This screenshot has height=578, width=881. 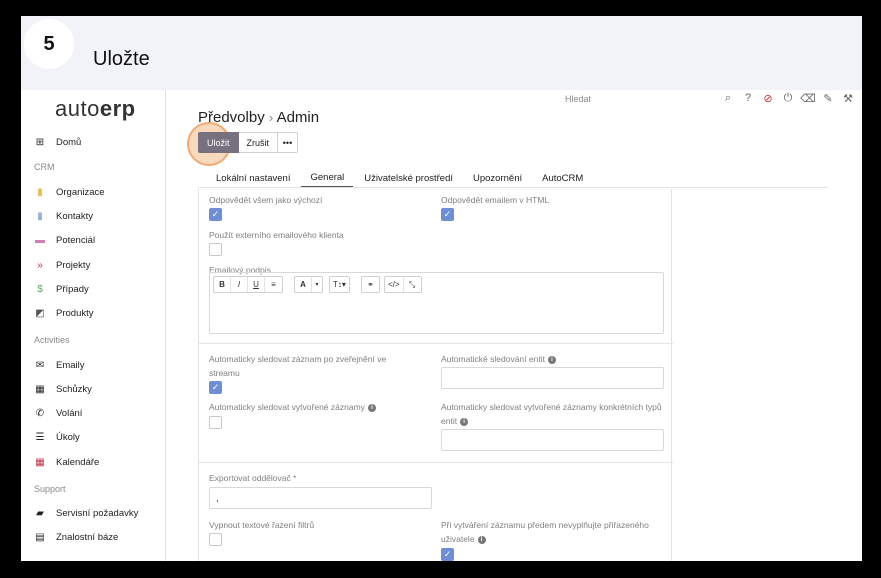 I want to click on link-group: ⚭, so click(x=370, y=284).